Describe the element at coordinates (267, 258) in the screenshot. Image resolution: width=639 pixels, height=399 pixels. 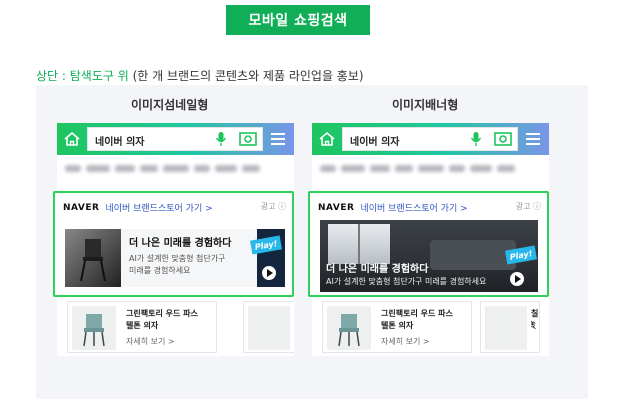
I see `video-play-panel: Play!` at that location.